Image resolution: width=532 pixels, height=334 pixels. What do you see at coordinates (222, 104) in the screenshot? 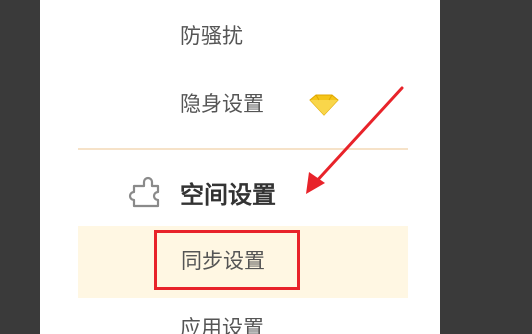
I see `menu-item-invisible-settings: 隐身设置` at bounding box center [222, 104].